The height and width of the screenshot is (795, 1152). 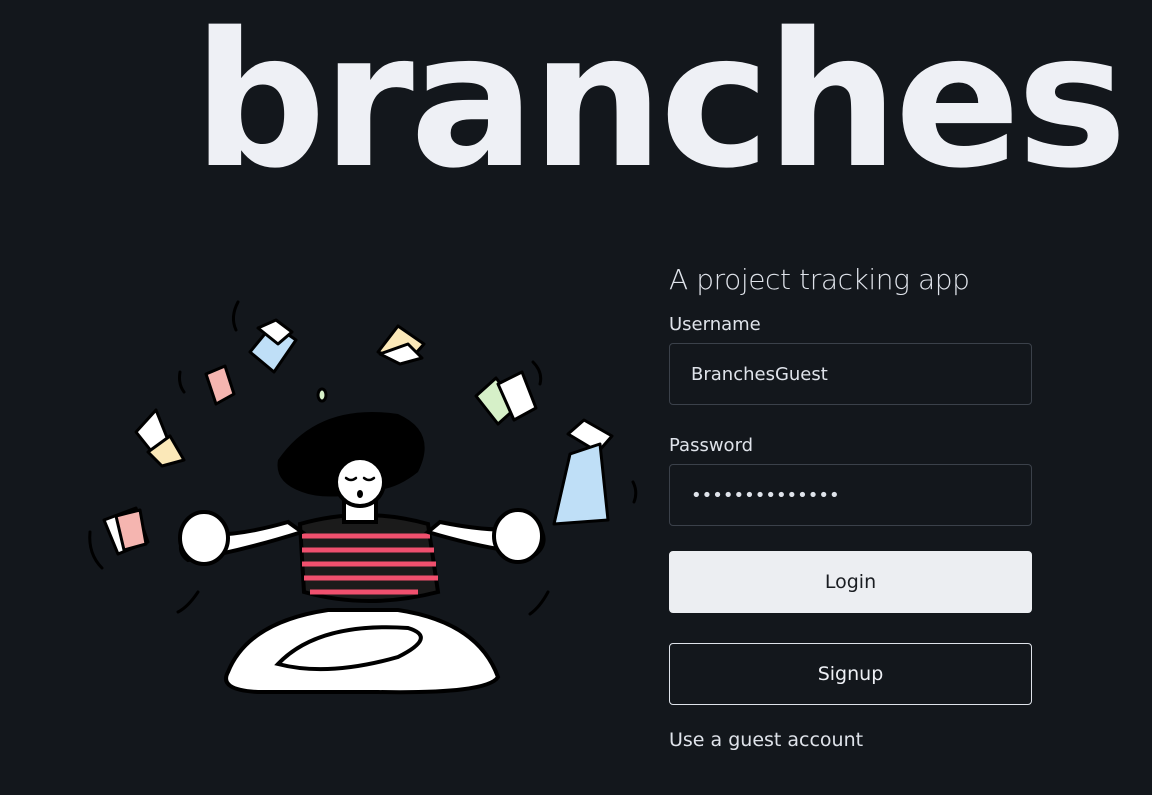 I want to click on password-input, so click(x=850, y=495).